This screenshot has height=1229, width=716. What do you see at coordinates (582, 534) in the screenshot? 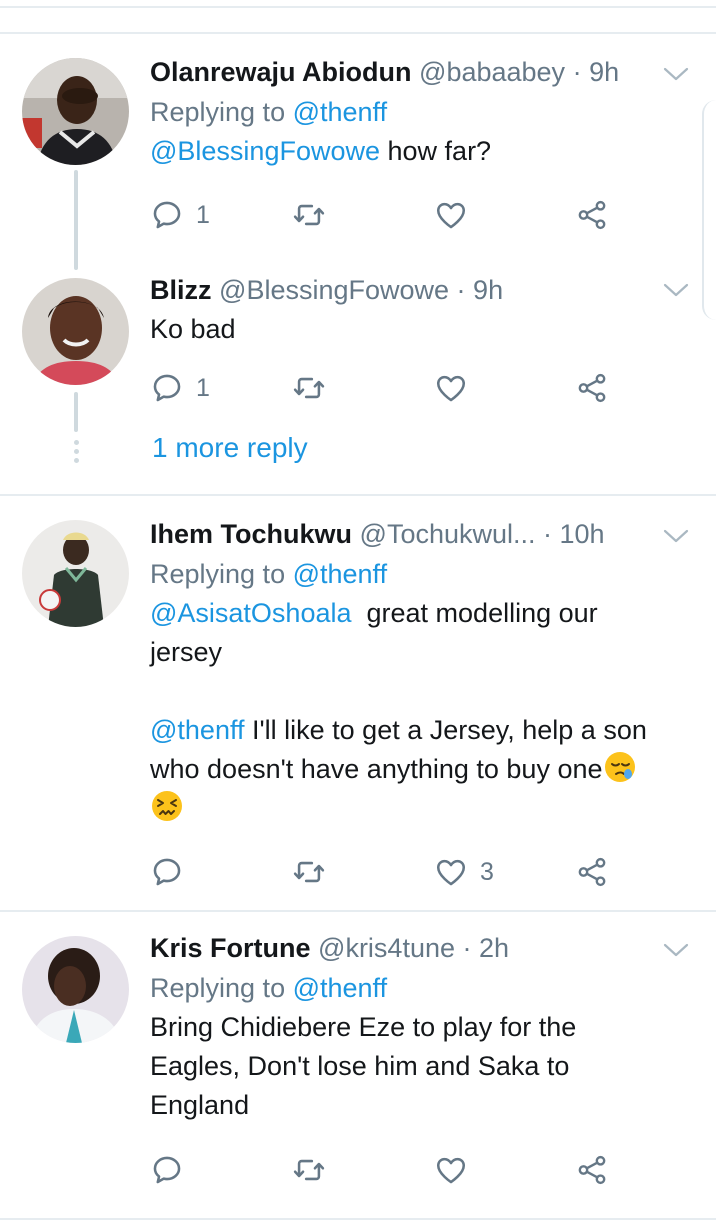
I see `timestamp: 10h` at bounding box center [582, 534].